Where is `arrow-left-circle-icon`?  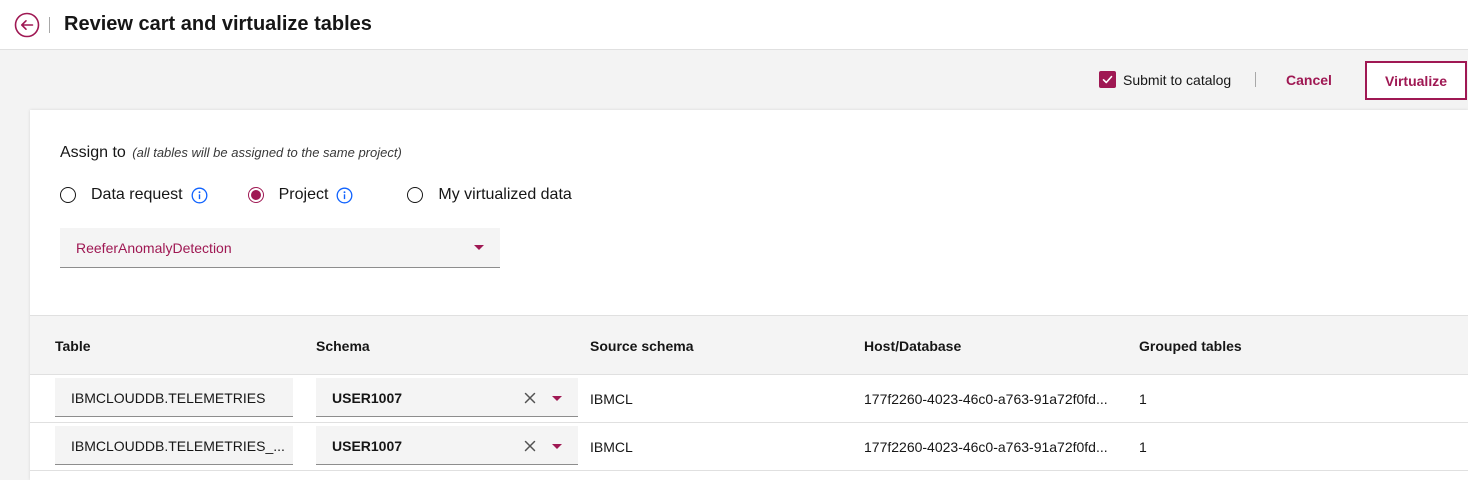
arrow-left-circle-icon is located at coordinates (27, 25).